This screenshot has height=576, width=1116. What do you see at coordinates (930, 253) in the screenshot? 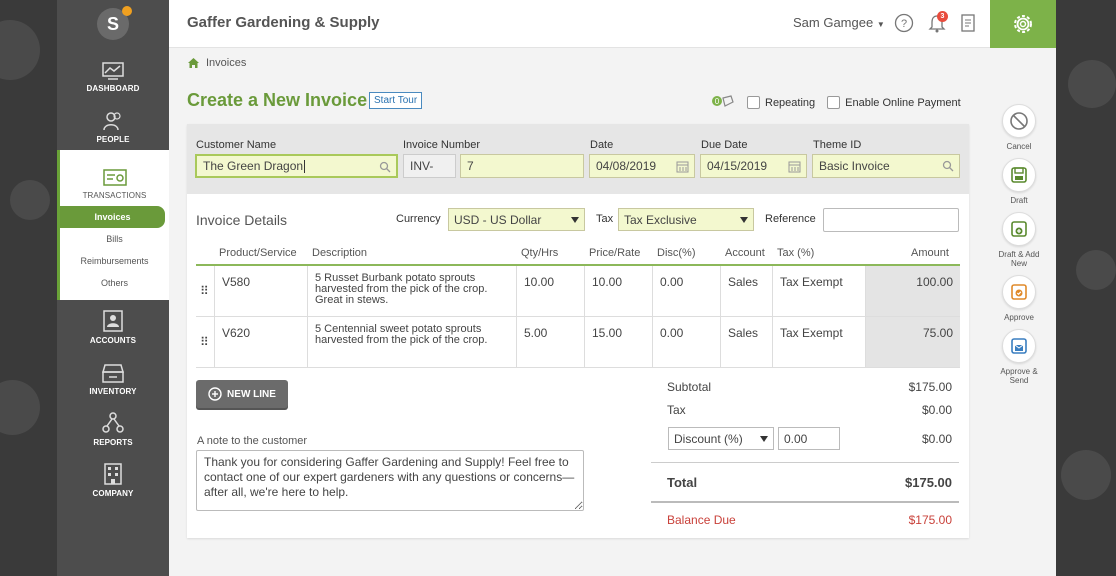
I see `column-header-amount: Amount` at bounding box center [930, 253].